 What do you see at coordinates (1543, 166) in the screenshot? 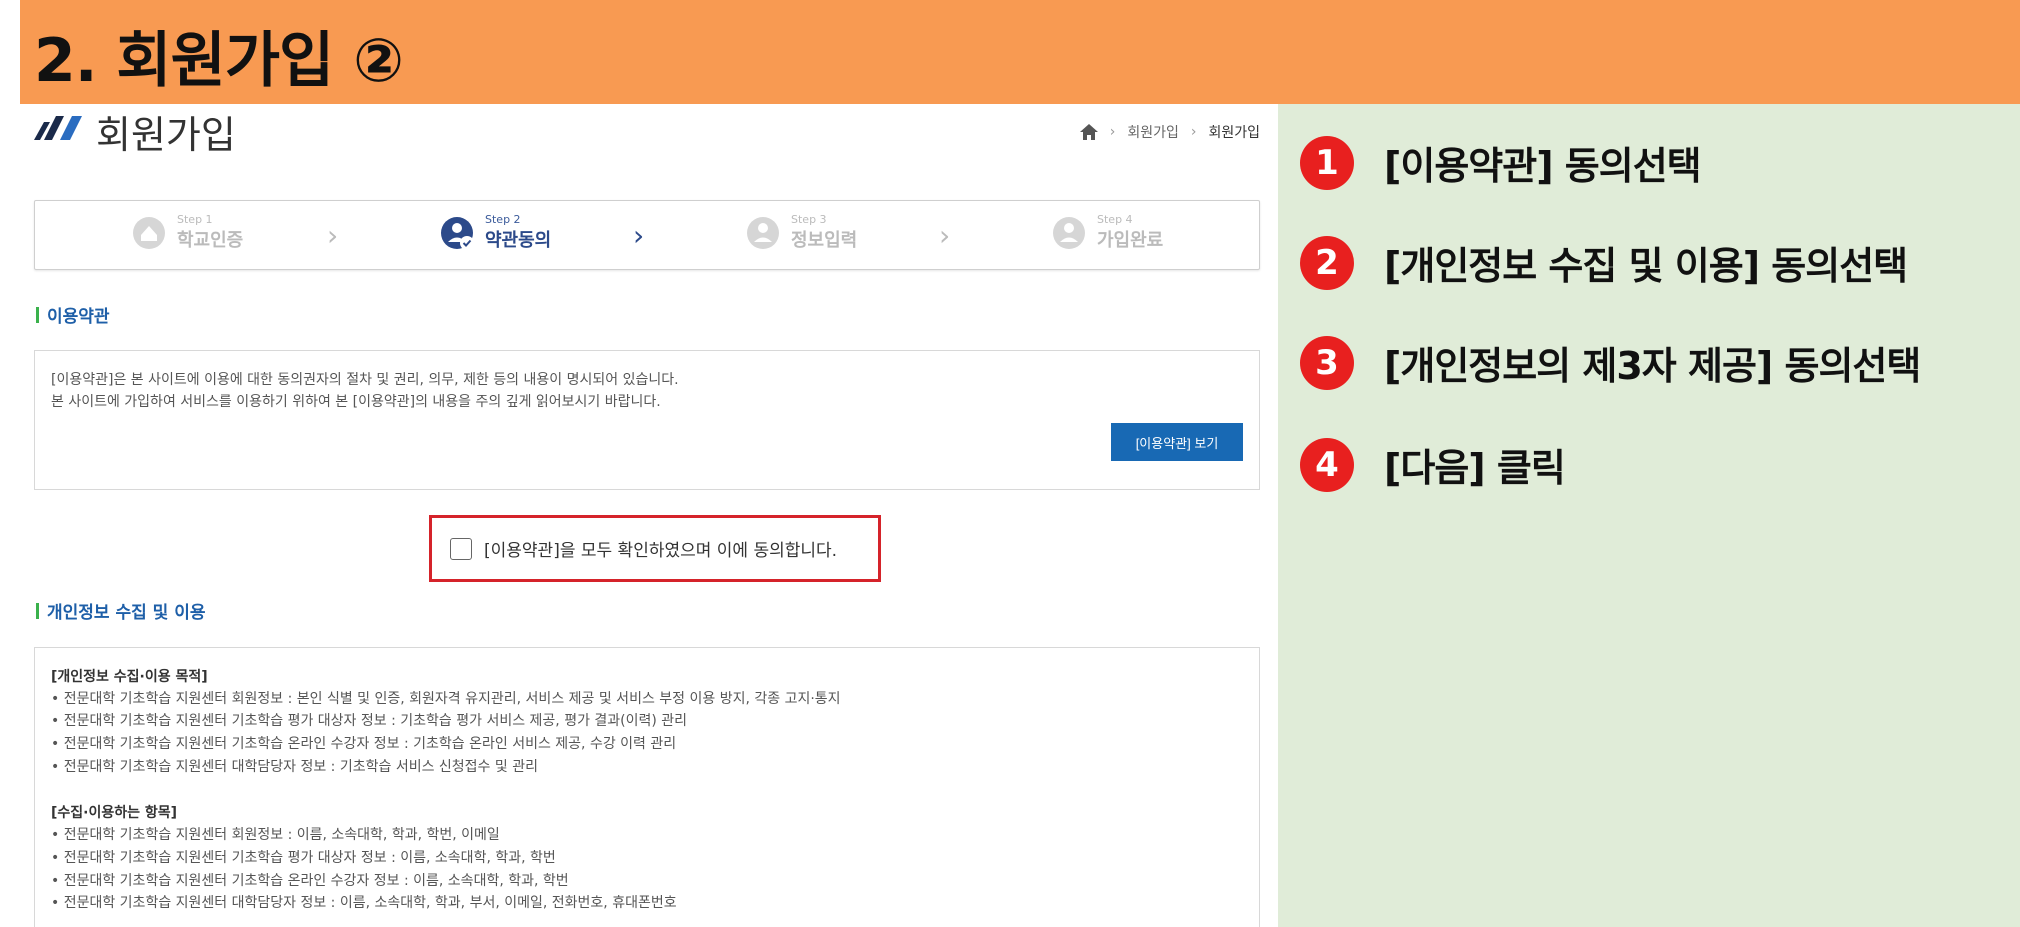
I see `instruction-text: [이용약관] 동의선택` at bounding box center [1543, 166].